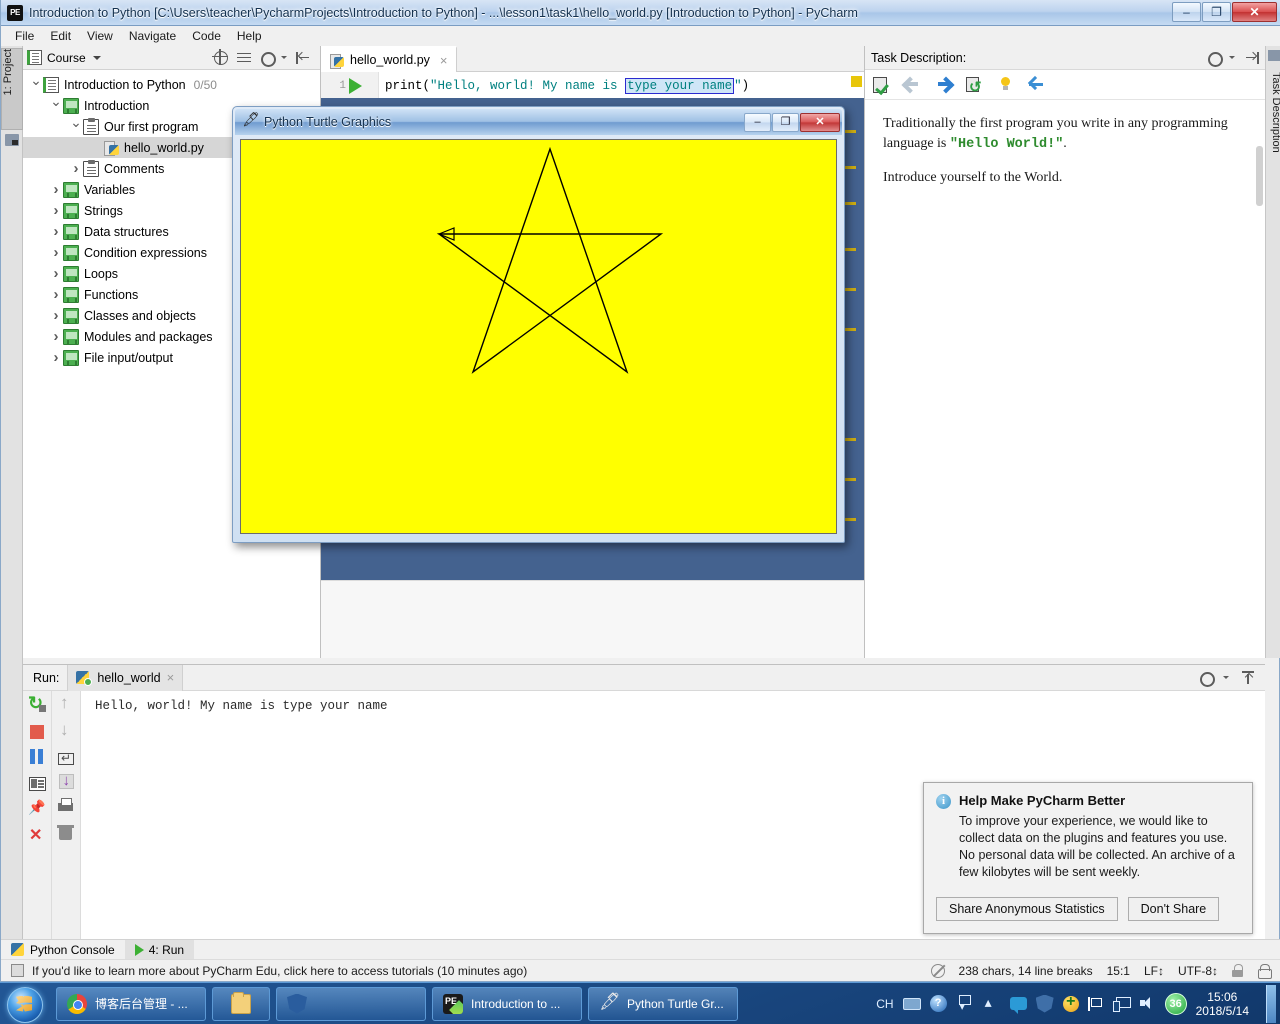 Image resolution: width=1280 pixels, height=1024 pixels. I want to click on structure-icon, so click(12, 140).